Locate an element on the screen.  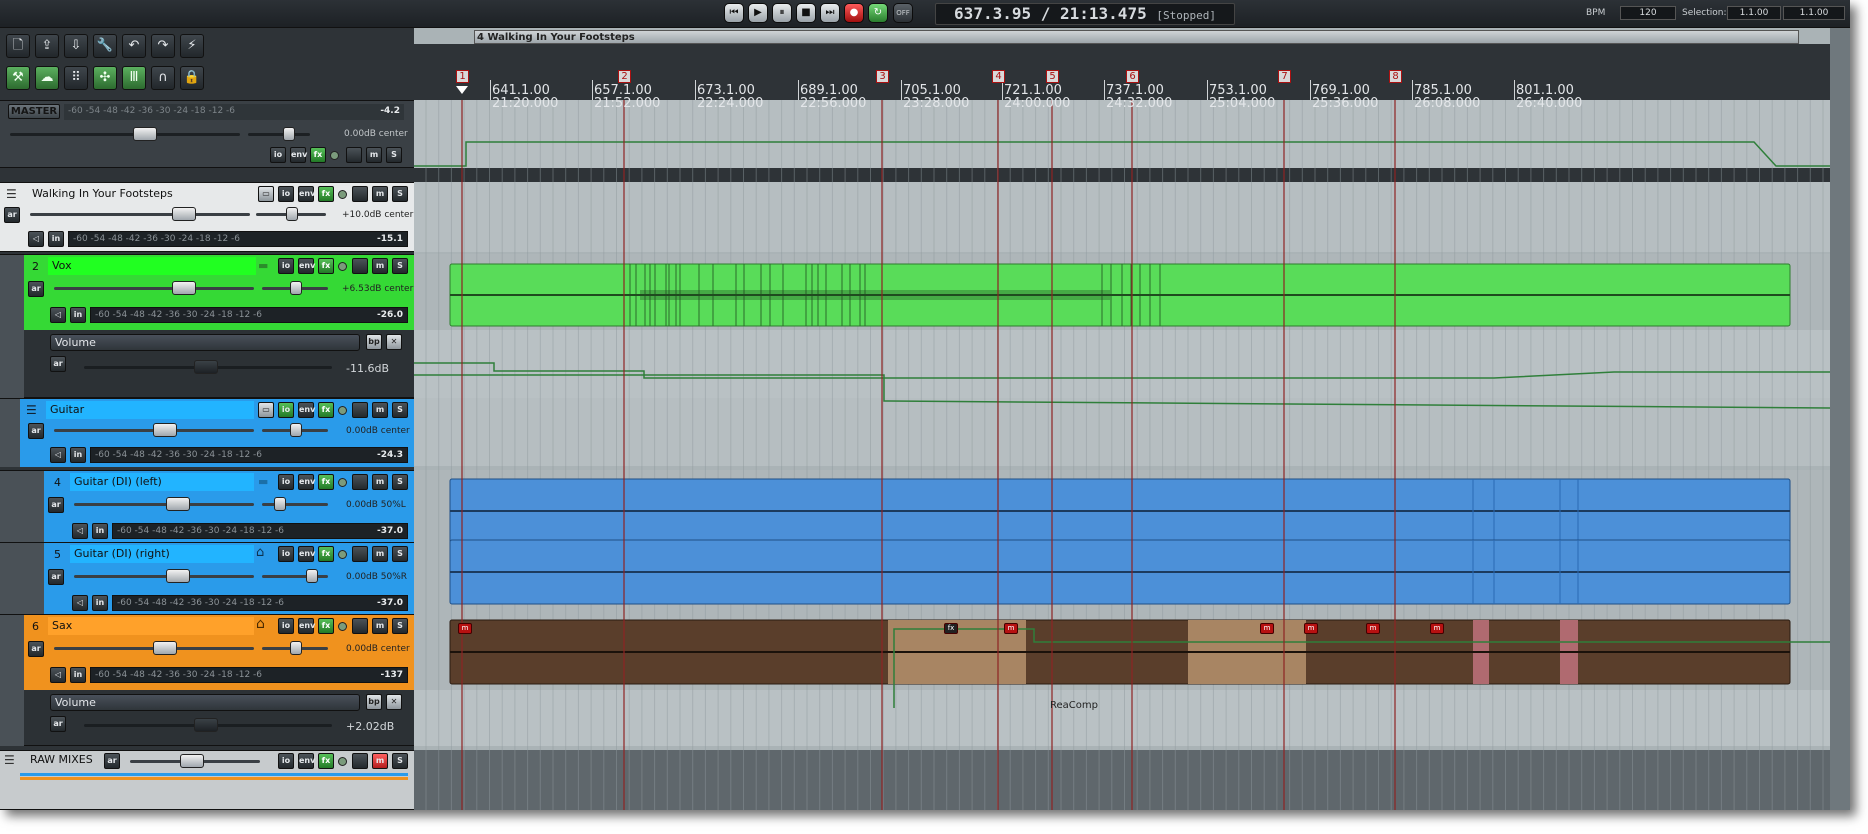
project-title-bar: 4 Walking In Your Footsteps is located at coordinates (1136, 37).